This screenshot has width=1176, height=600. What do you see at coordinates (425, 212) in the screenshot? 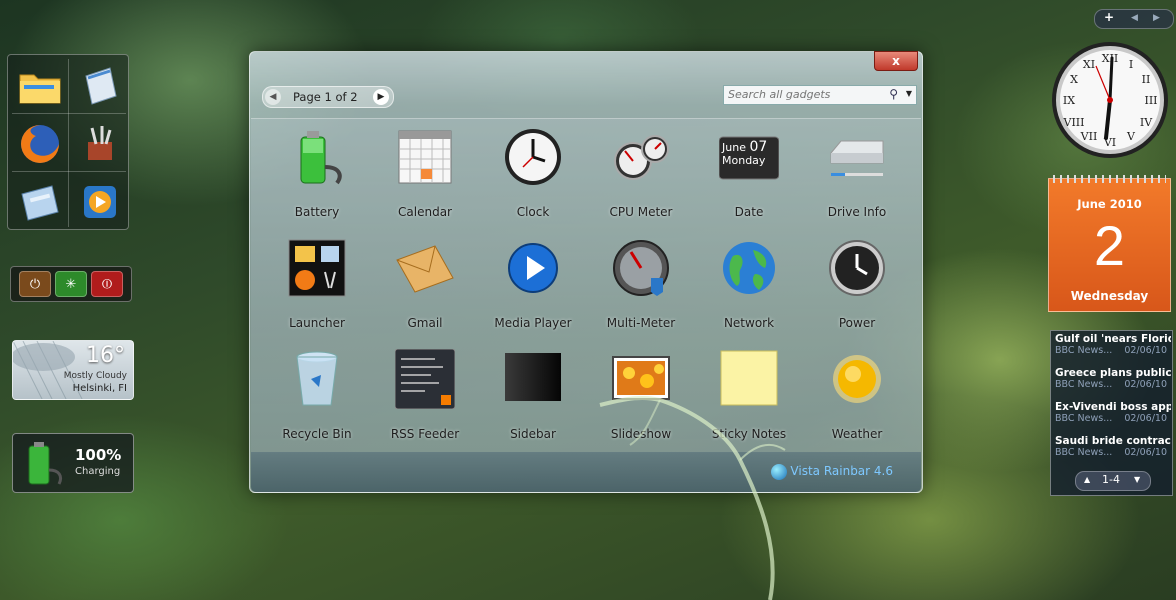
I see `gadget-label: Calendar` at bounding box center [425, 212].